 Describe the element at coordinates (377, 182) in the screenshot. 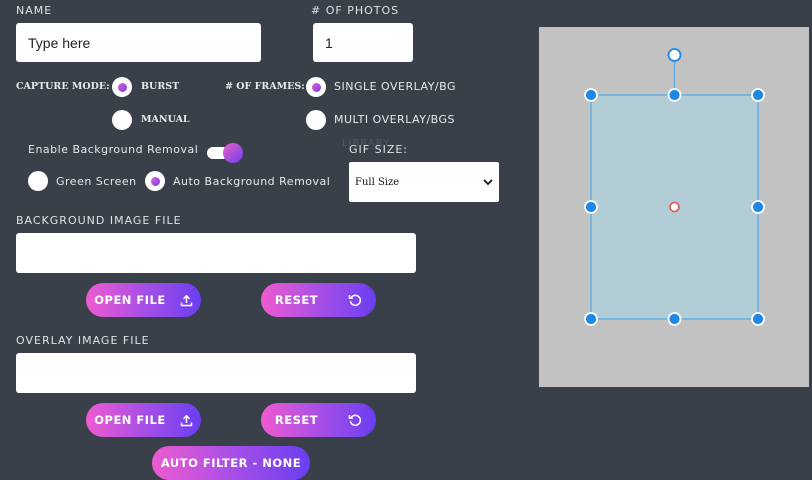

I see `gif-size-value: Full Size` at that location.